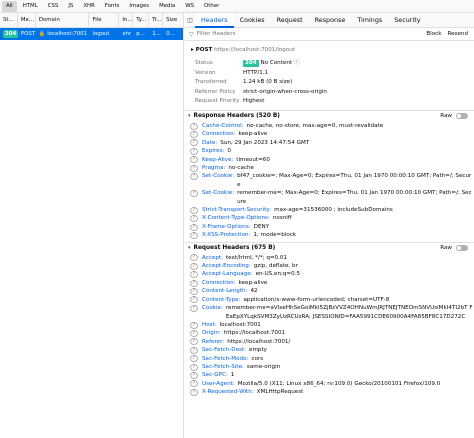  I want to click on filter-tab-html: HTML, so click(30, 6).